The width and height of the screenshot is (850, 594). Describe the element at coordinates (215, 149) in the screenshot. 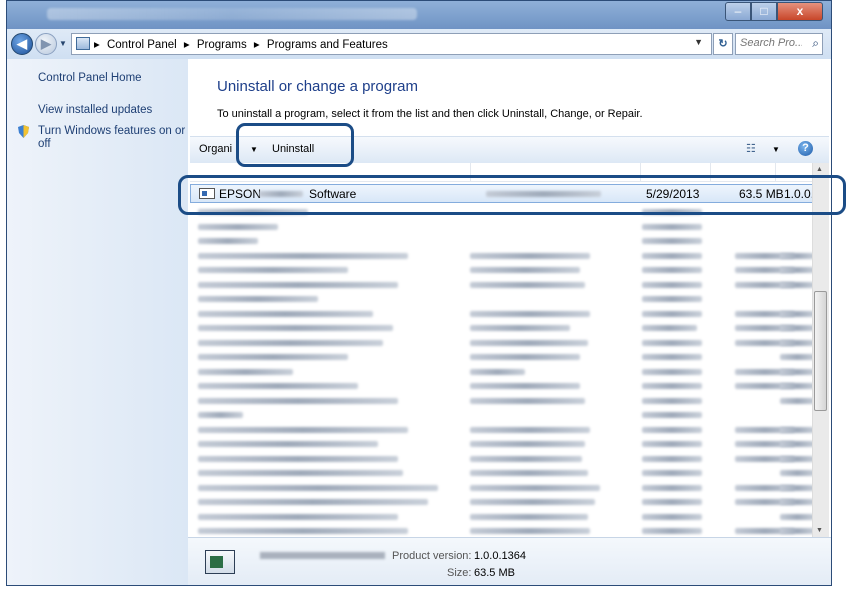

I see `organize-menu: Organi` at that location.